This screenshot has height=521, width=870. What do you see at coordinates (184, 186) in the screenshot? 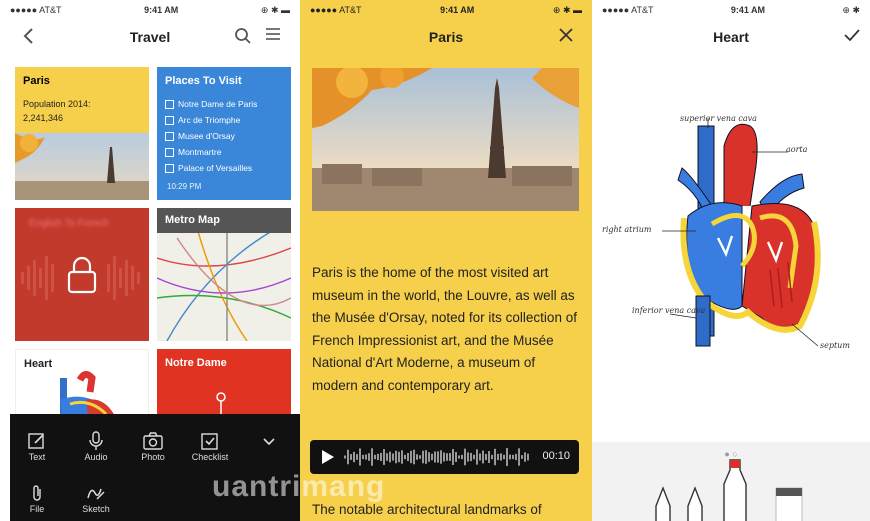
I see `card-timestamp: 10:29 PM` at bounding box center [184, 186].